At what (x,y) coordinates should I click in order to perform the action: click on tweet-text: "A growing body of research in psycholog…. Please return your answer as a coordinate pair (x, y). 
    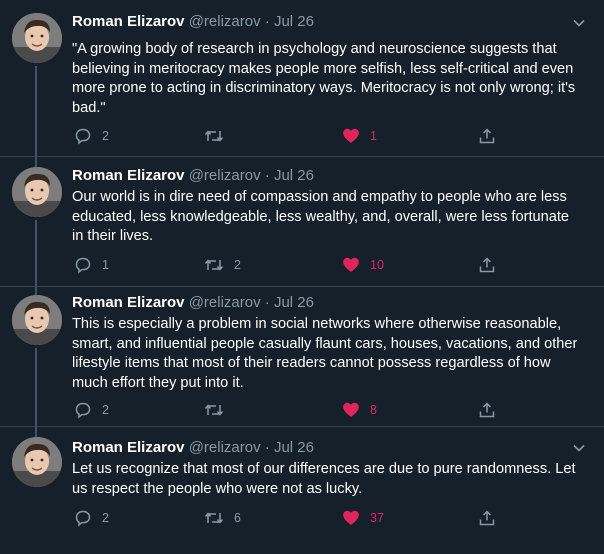
    Looking at the image, I should click on (324, 78).